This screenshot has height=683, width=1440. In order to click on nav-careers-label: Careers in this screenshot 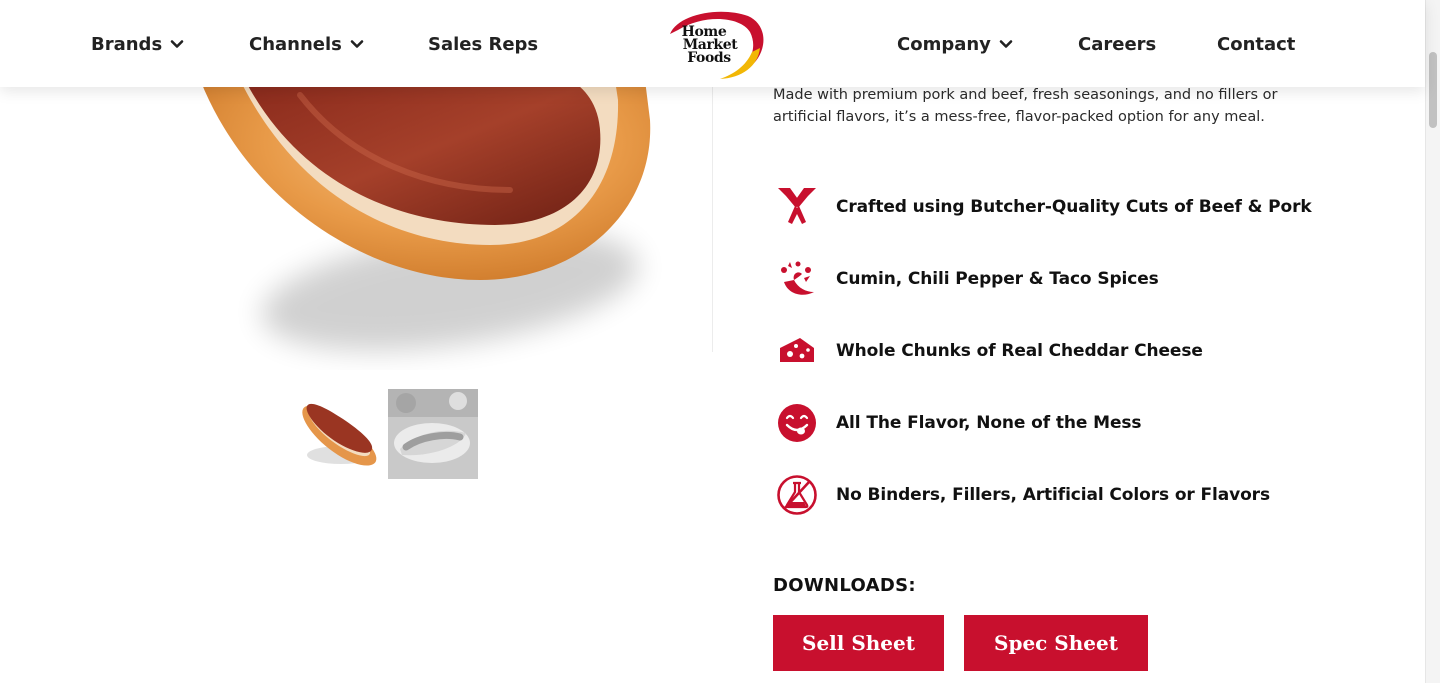, I will do `click(1117, 44)`.